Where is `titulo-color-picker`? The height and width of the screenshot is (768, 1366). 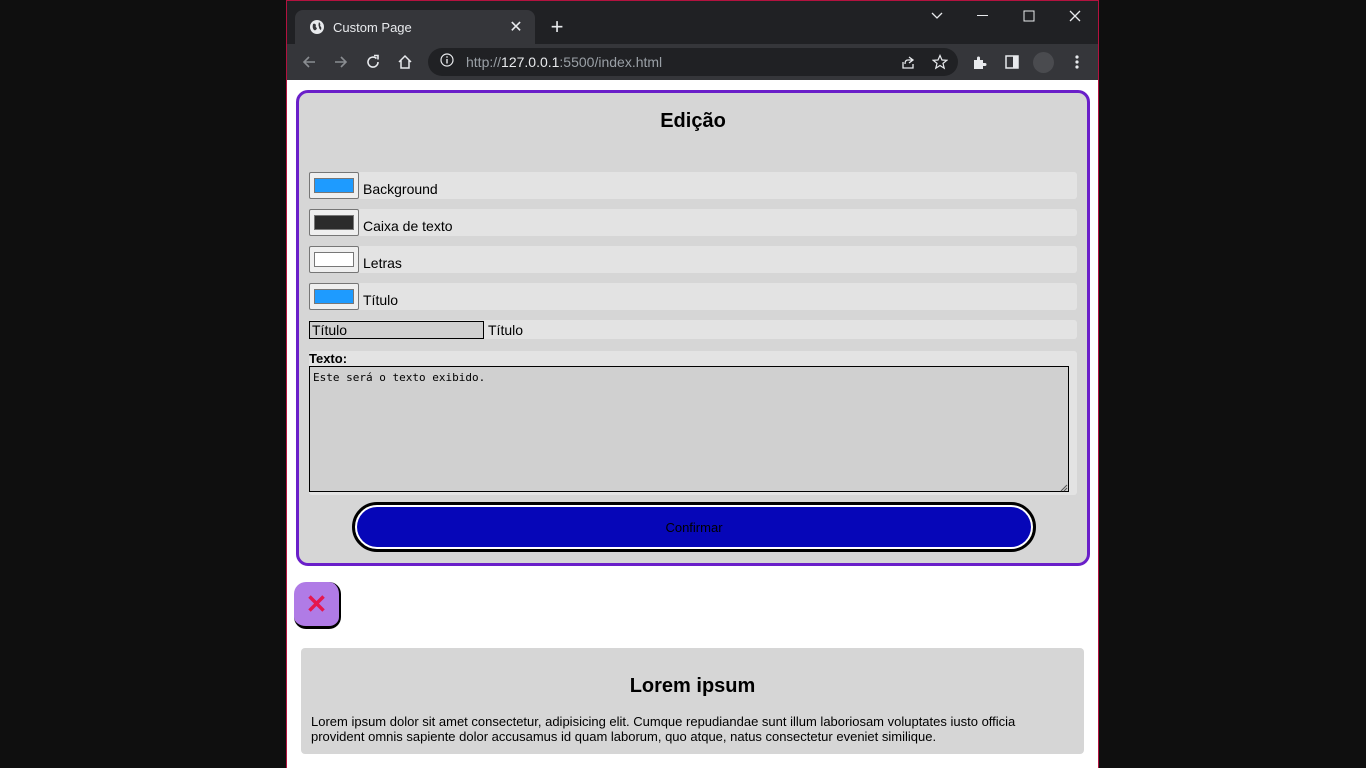
titulo-color-picker is located at coordinates (334, 296).